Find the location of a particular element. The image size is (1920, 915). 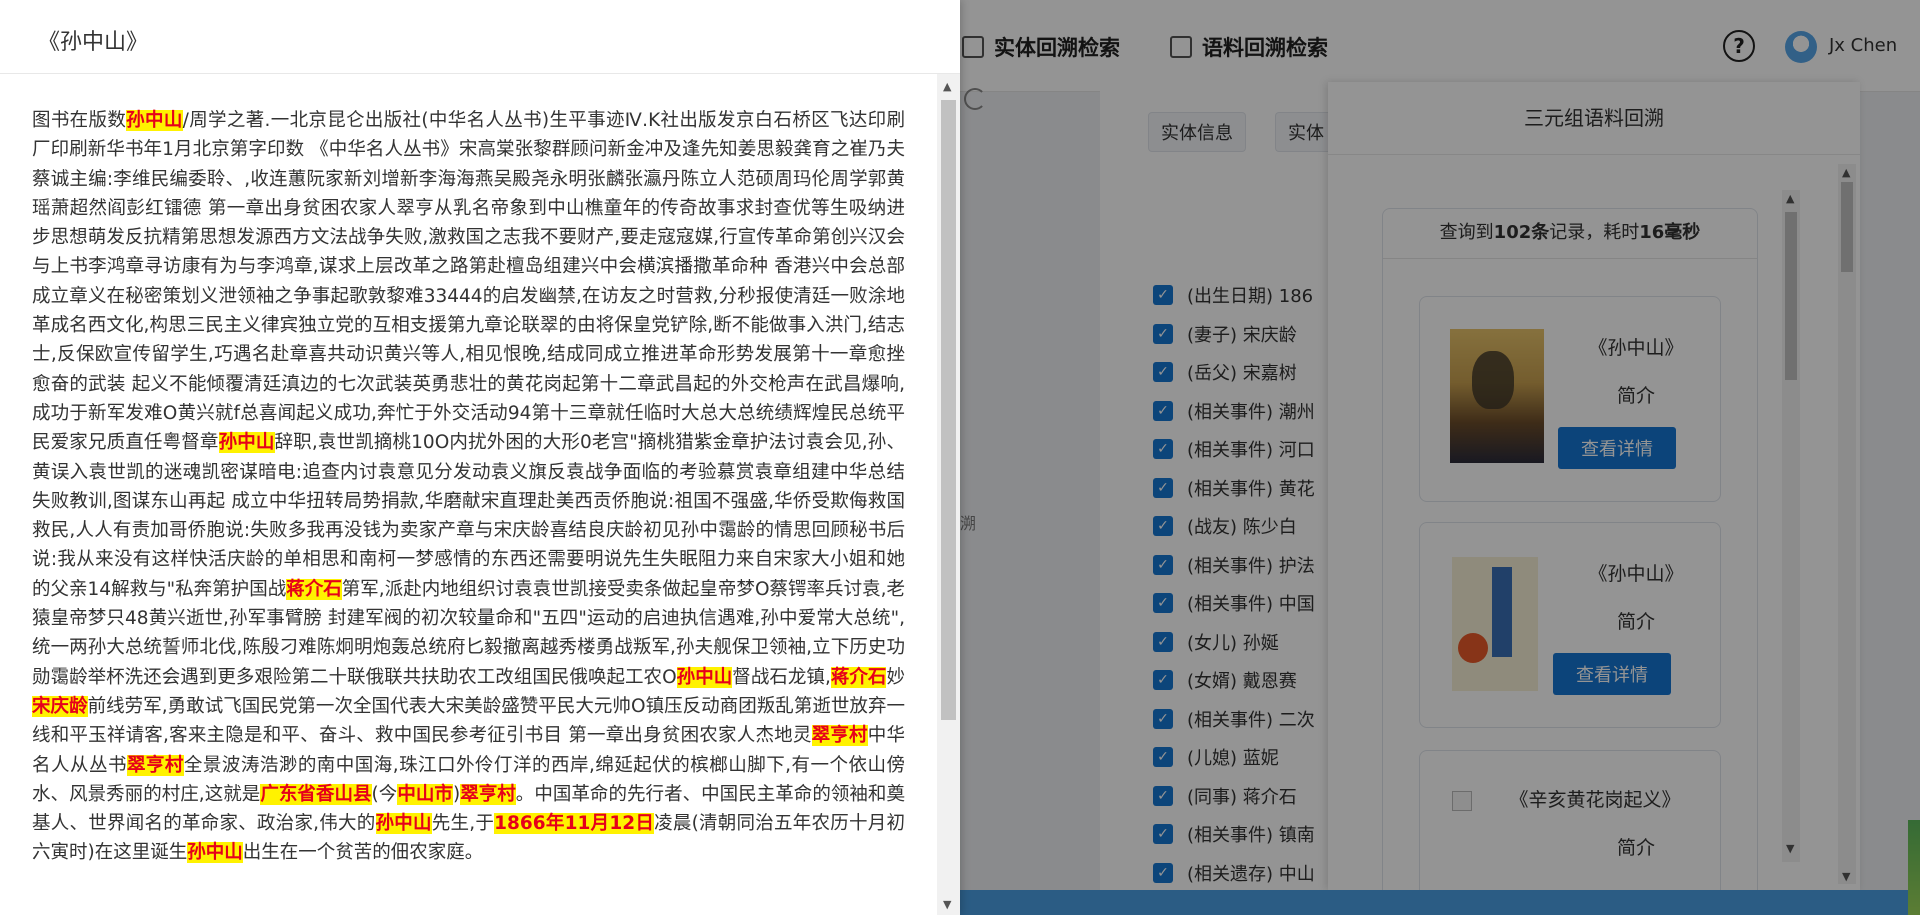

document-title: 《孙中山》 is located at coordinates (93, 42).